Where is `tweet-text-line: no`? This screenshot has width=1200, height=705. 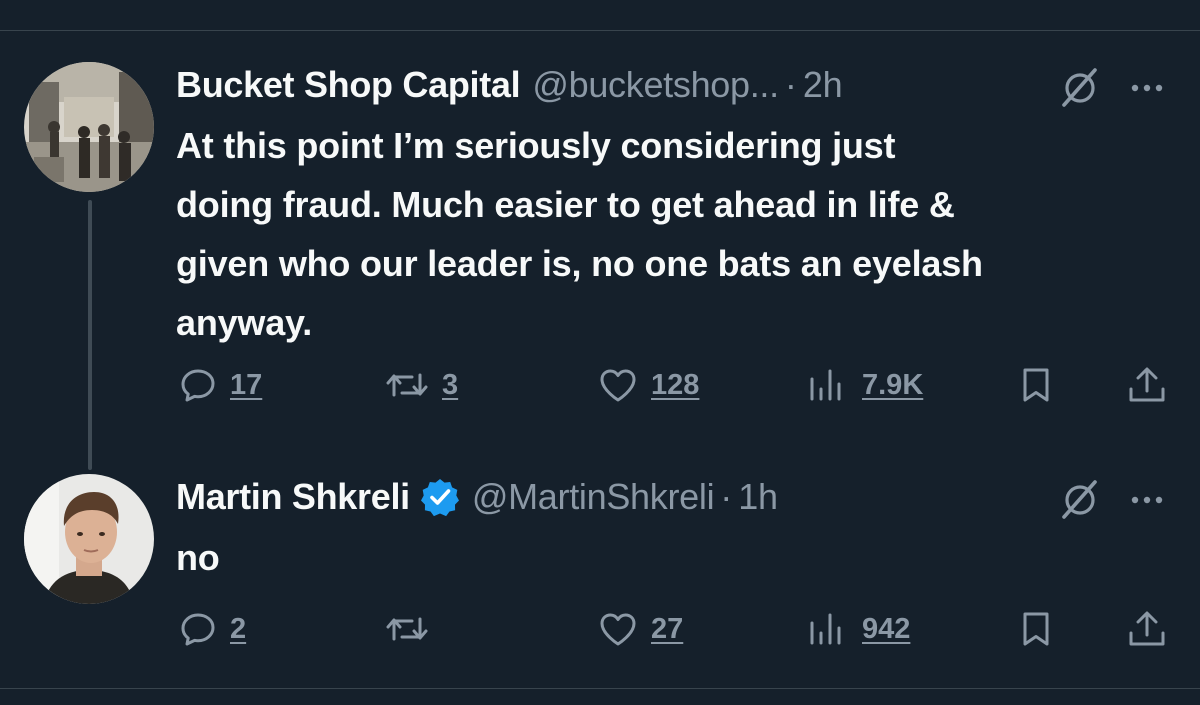 tweet-text-line: no is located at coordinates (198, 557).